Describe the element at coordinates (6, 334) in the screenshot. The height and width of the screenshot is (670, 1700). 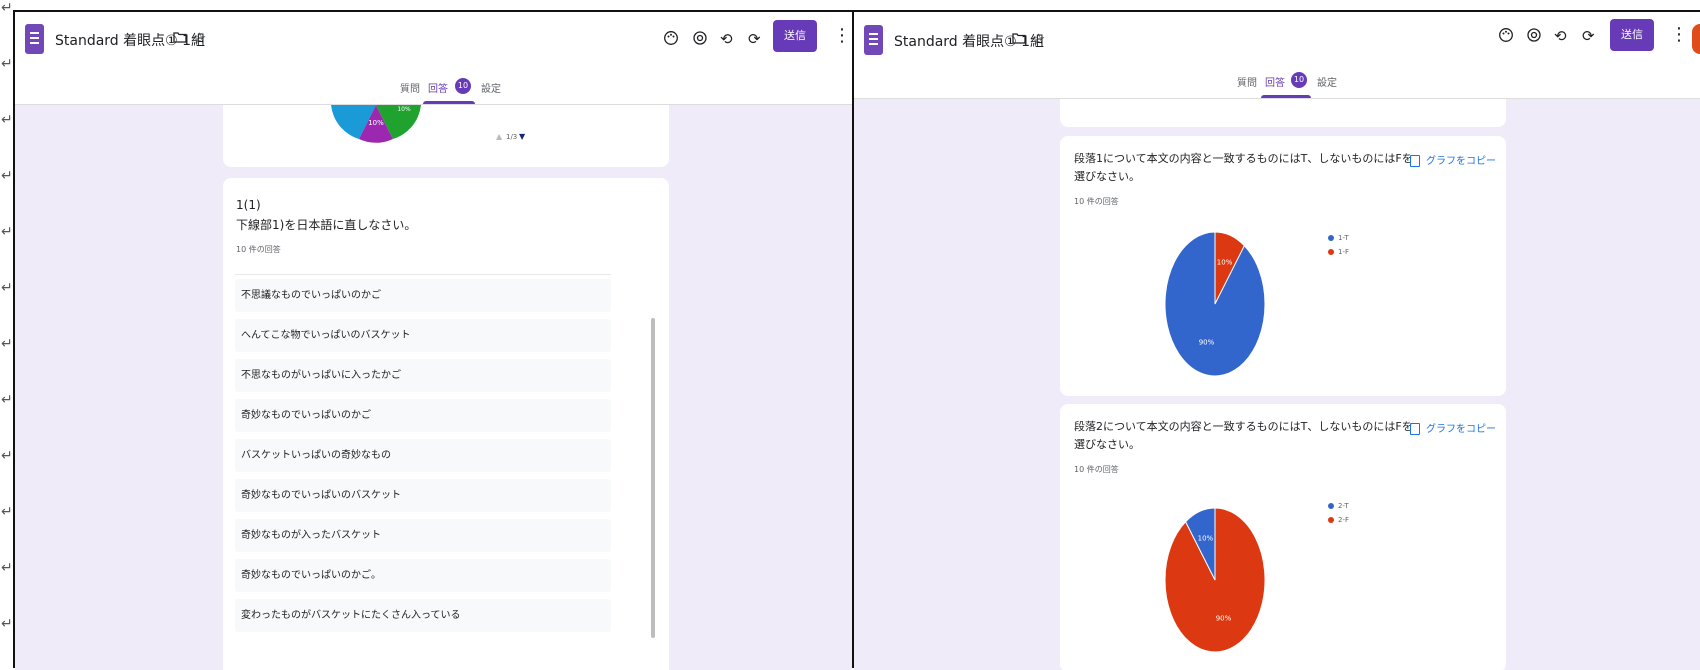
I see `left-margin-strip: ↵ ↵ ↵ ↵ ↵ ↵ ↵ ↵ ↵ ↵ ↵ ↵` at that location.